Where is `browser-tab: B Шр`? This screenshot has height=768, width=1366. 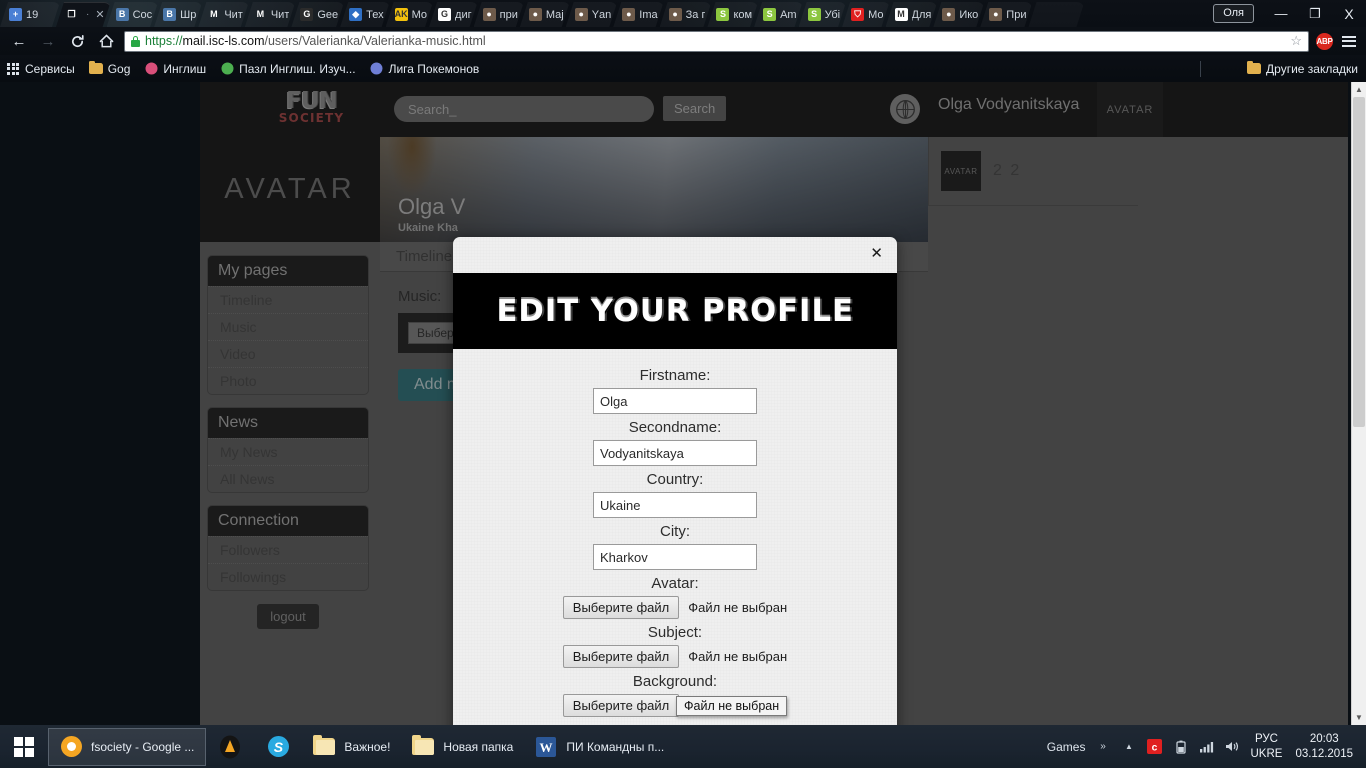 browser-tab: B Шр is located at coordinates (178, 14).